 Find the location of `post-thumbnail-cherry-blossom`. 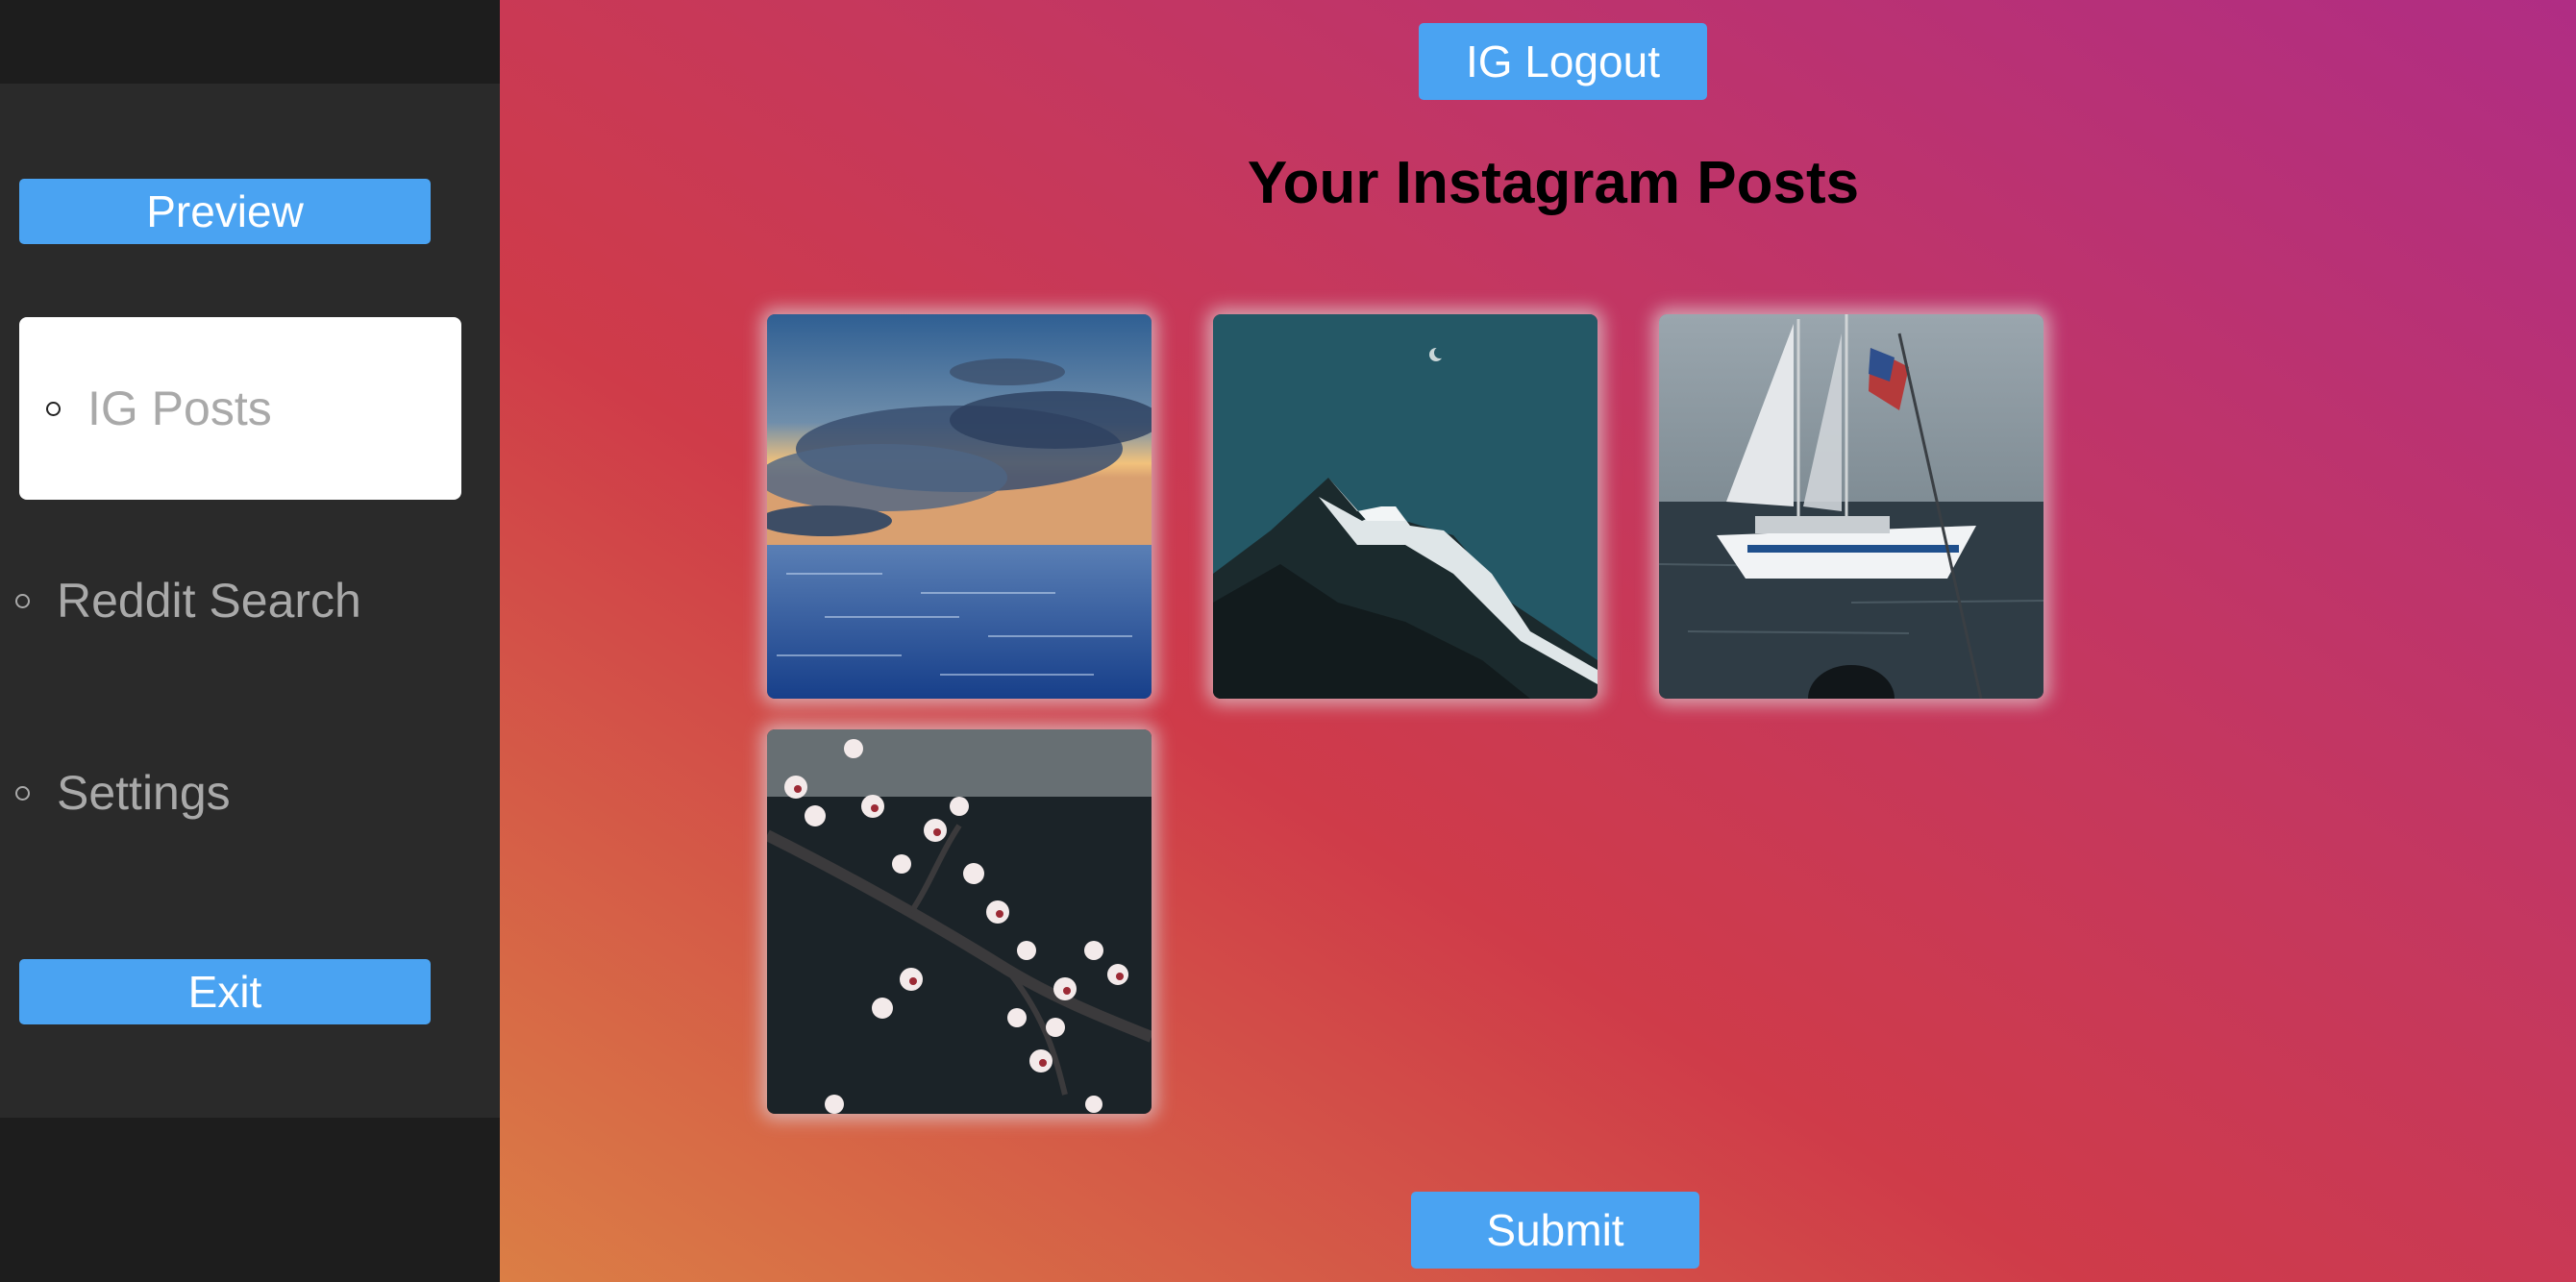

post-thumbnail-cherry-blossom is located at coordinates (959, 921).